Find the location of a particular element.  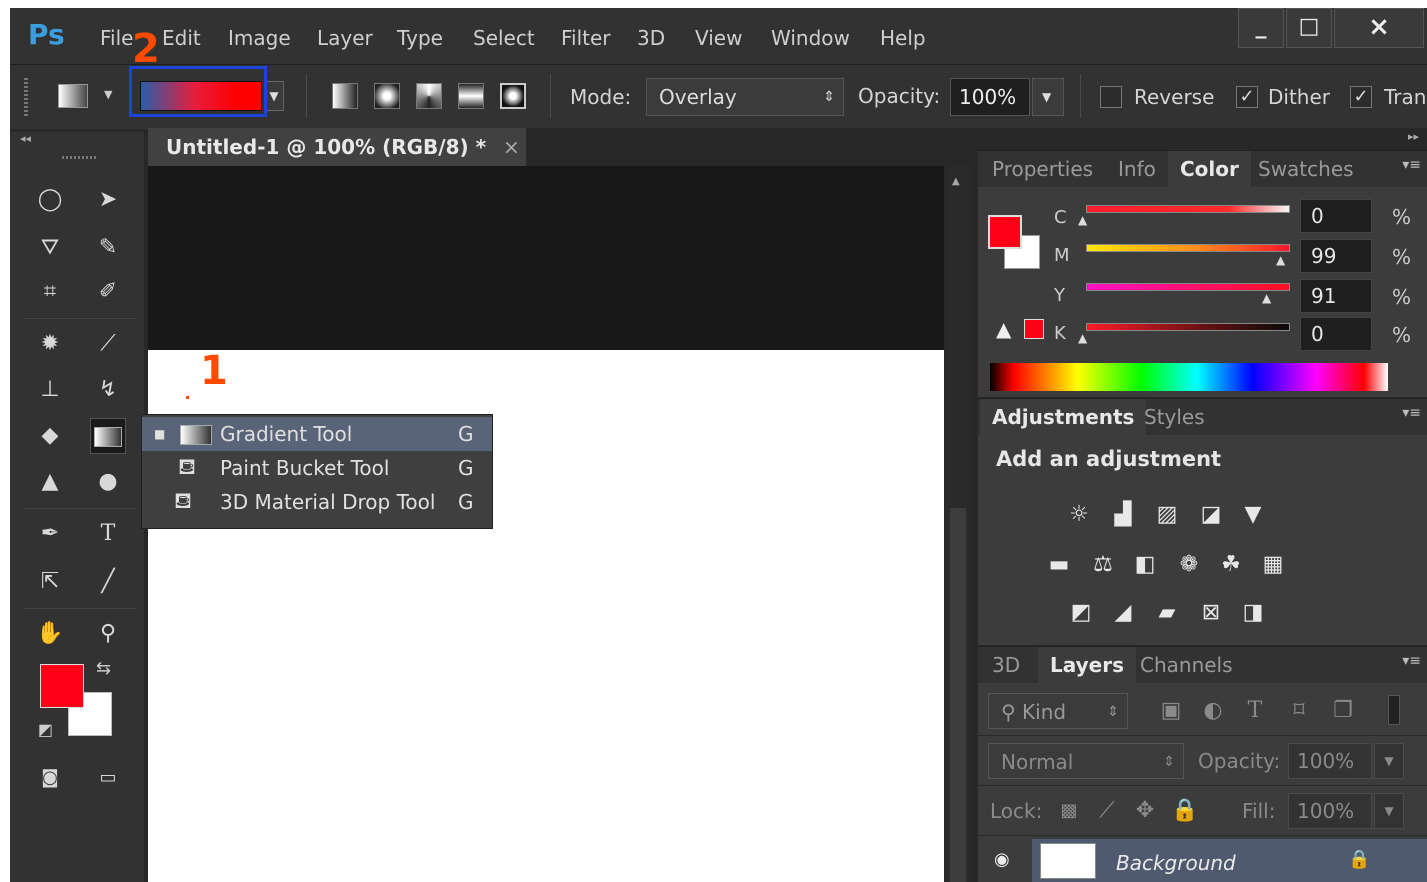

spot-healing-icon: ✹ is located at coordinates (50, 344).